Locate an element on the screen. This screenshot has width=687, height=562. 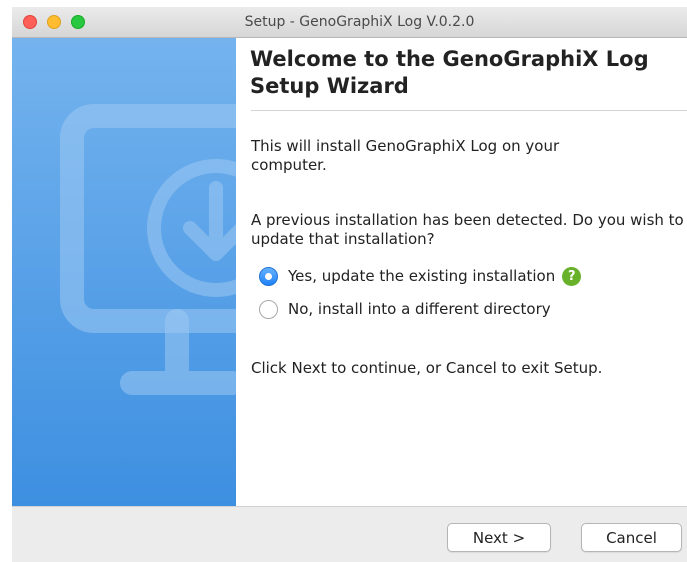
next-button: Next > is located at coordinates (499, 537).